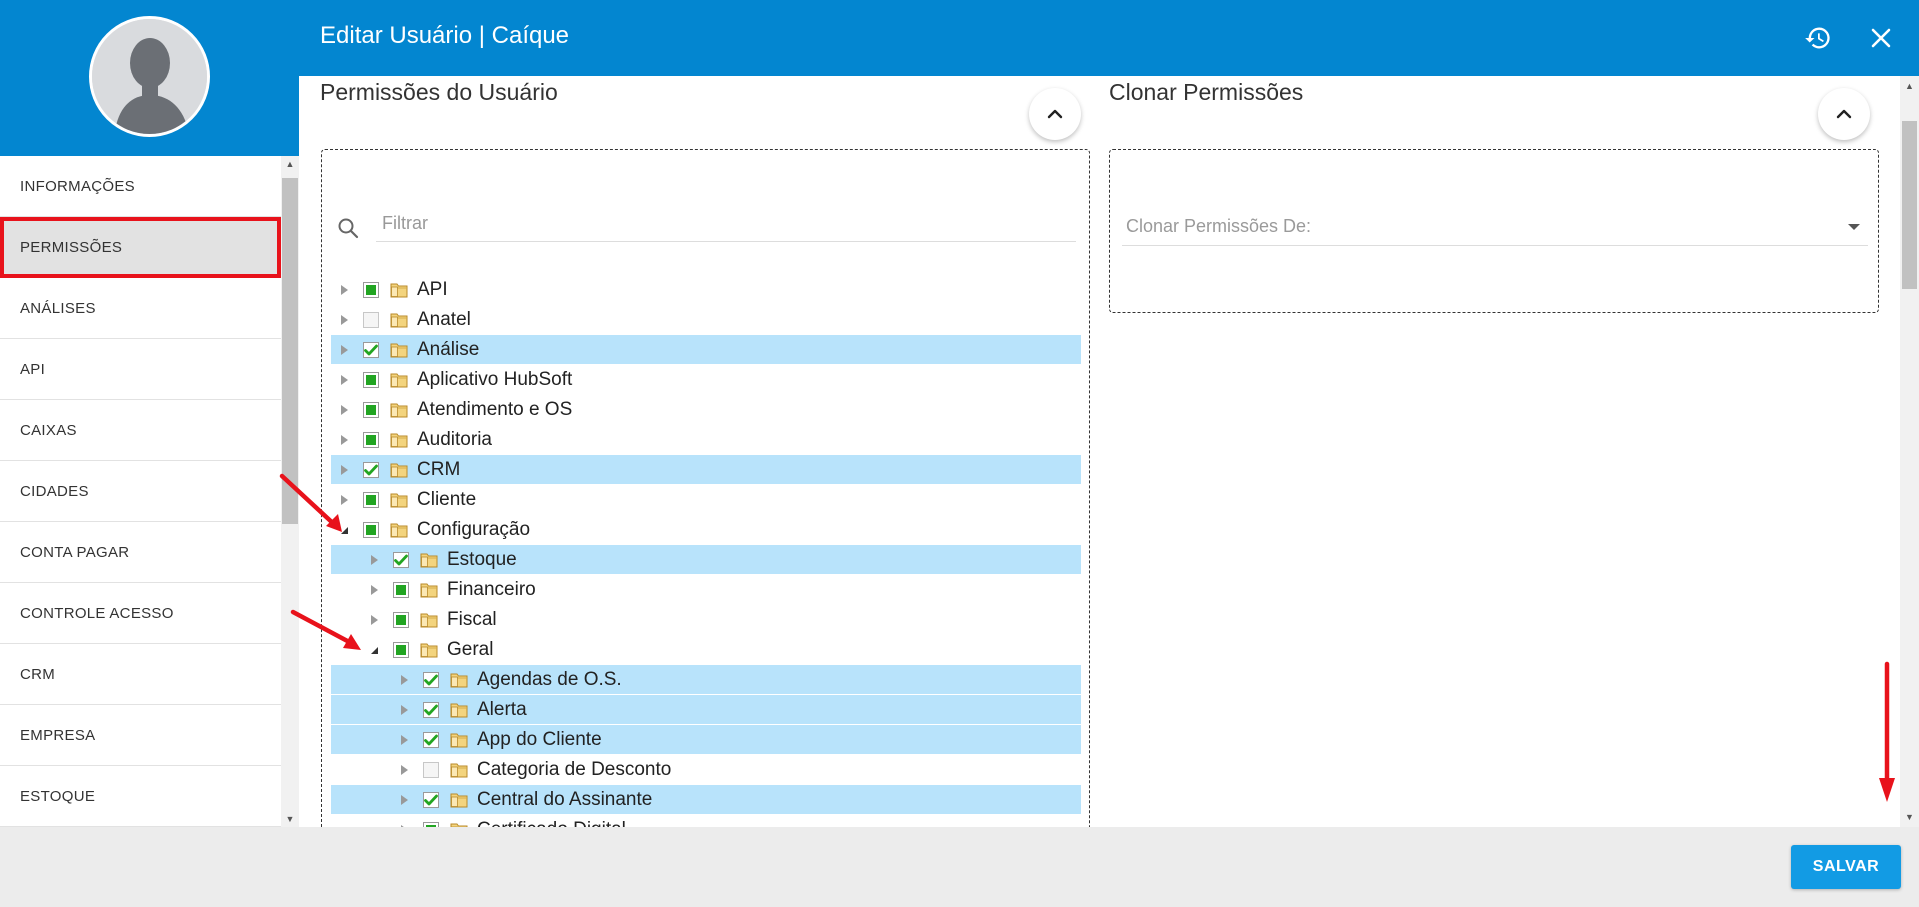 The image size is (1919, 907). What do you see at coordinates (472, 619) in the screenshot?
I see `tree-node-label: Fiscal` at bounding box center [472, 619].